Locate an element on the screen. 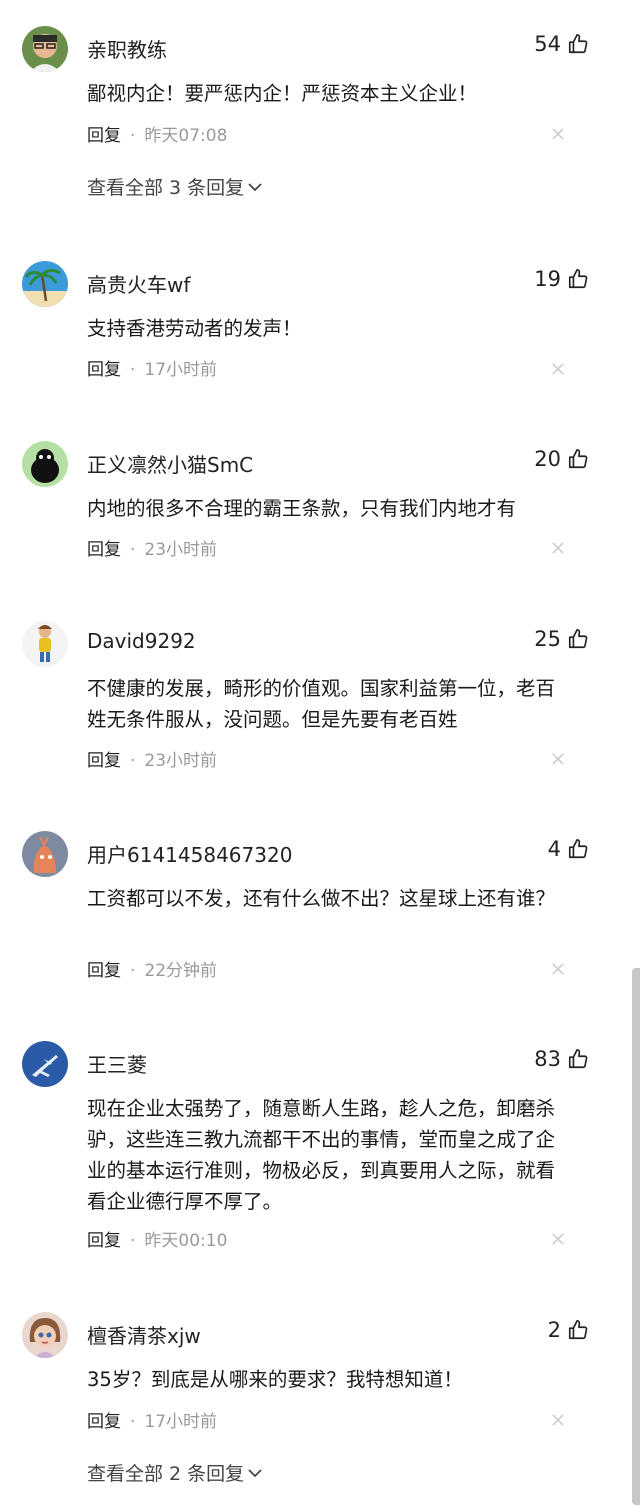 This screenshot has width=640, height=1505. cartoon-girl-avatar-icon is located at coordinates (45, 1335).